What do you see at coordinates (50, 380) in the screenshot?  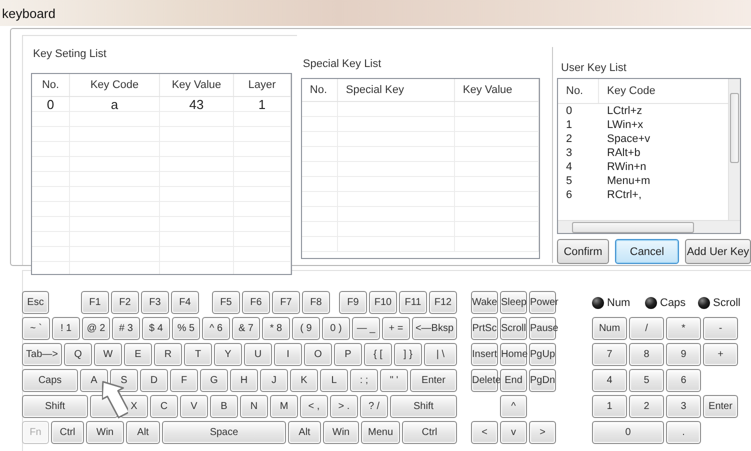 I see `keyboard-key: Caps` at bounding box center [50, 380].